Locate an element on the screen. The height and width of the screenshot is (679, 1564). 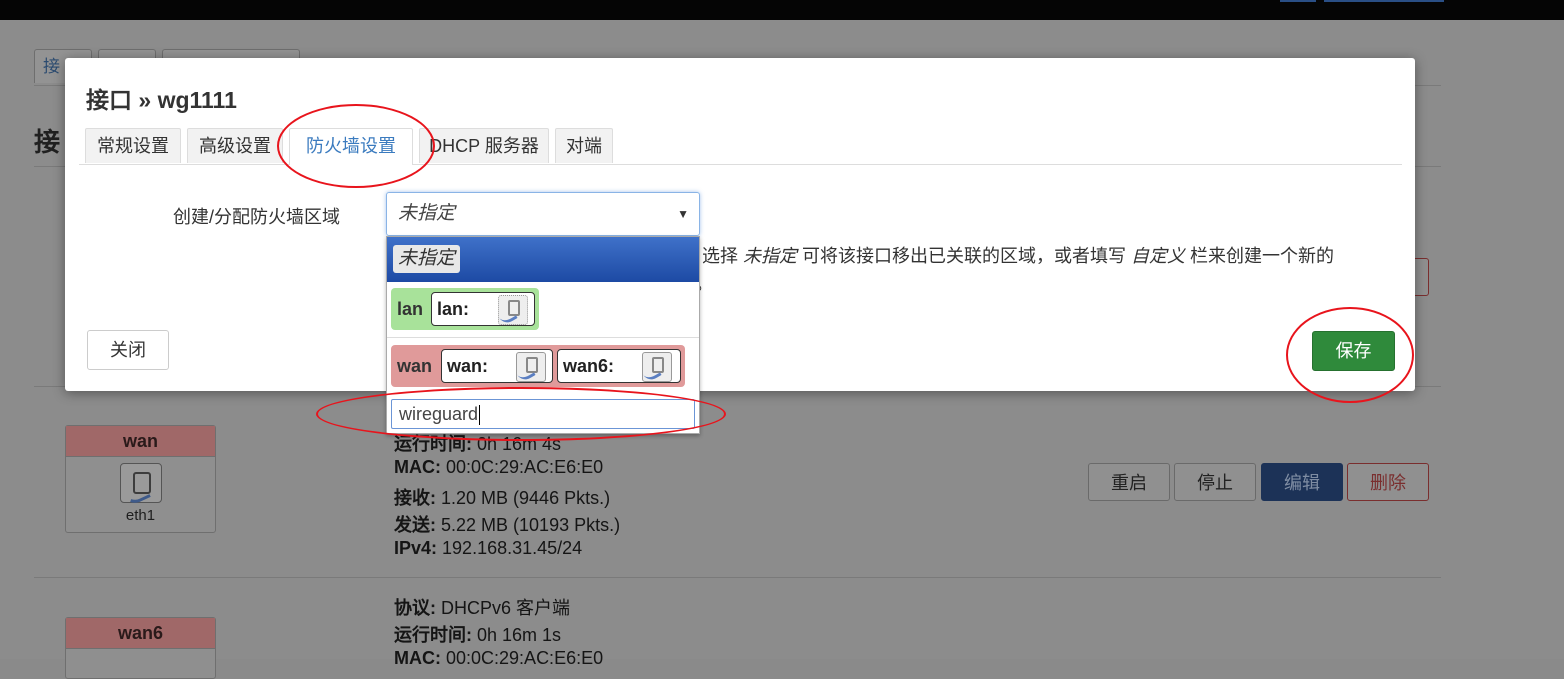
info-line: 发送: 5.22 MB (10193 Pkts.) is located at coordinates (507, 524).